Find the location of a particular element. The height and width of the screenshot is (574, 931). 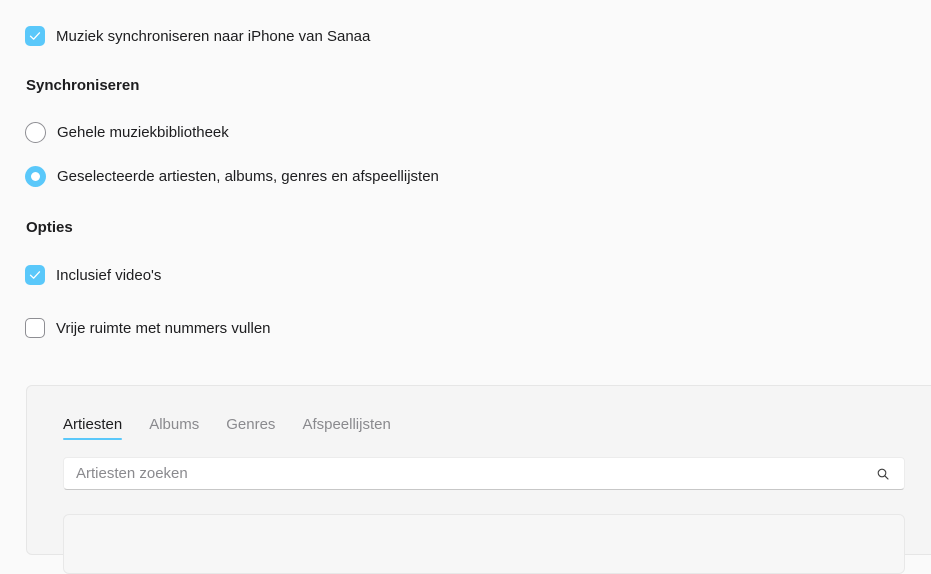

include-videos-row: Inclusief video's is located at coordinates (93, 275).